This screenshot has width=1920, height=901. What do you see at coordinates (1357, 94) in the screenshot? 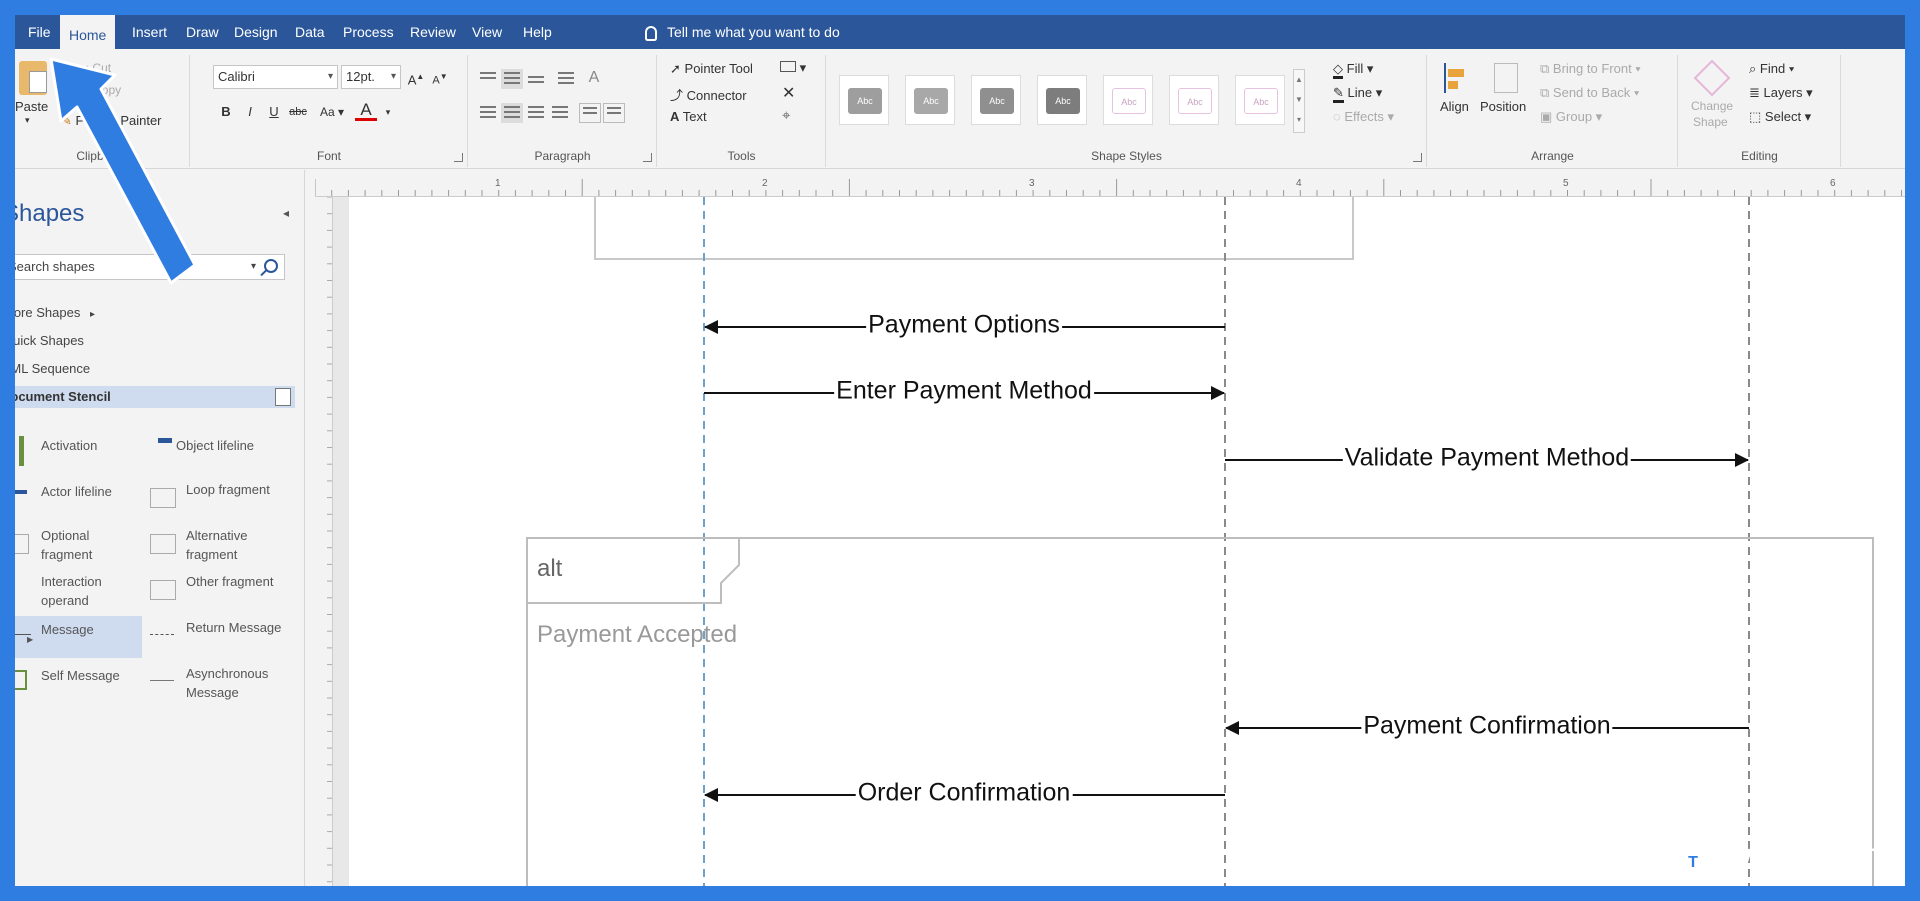
I see `line-button: ✎ Line ▾` at bounding box center [1357, 94].